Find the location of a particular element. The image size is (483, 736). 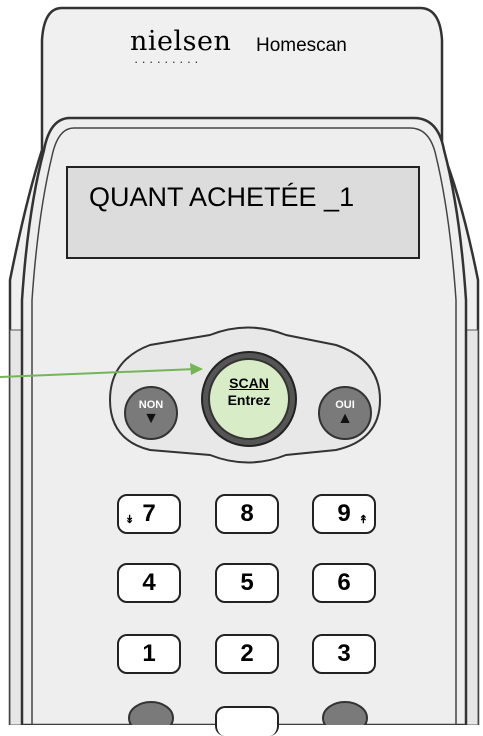

key-4-label: 4 is located at coordinates (149, 582).